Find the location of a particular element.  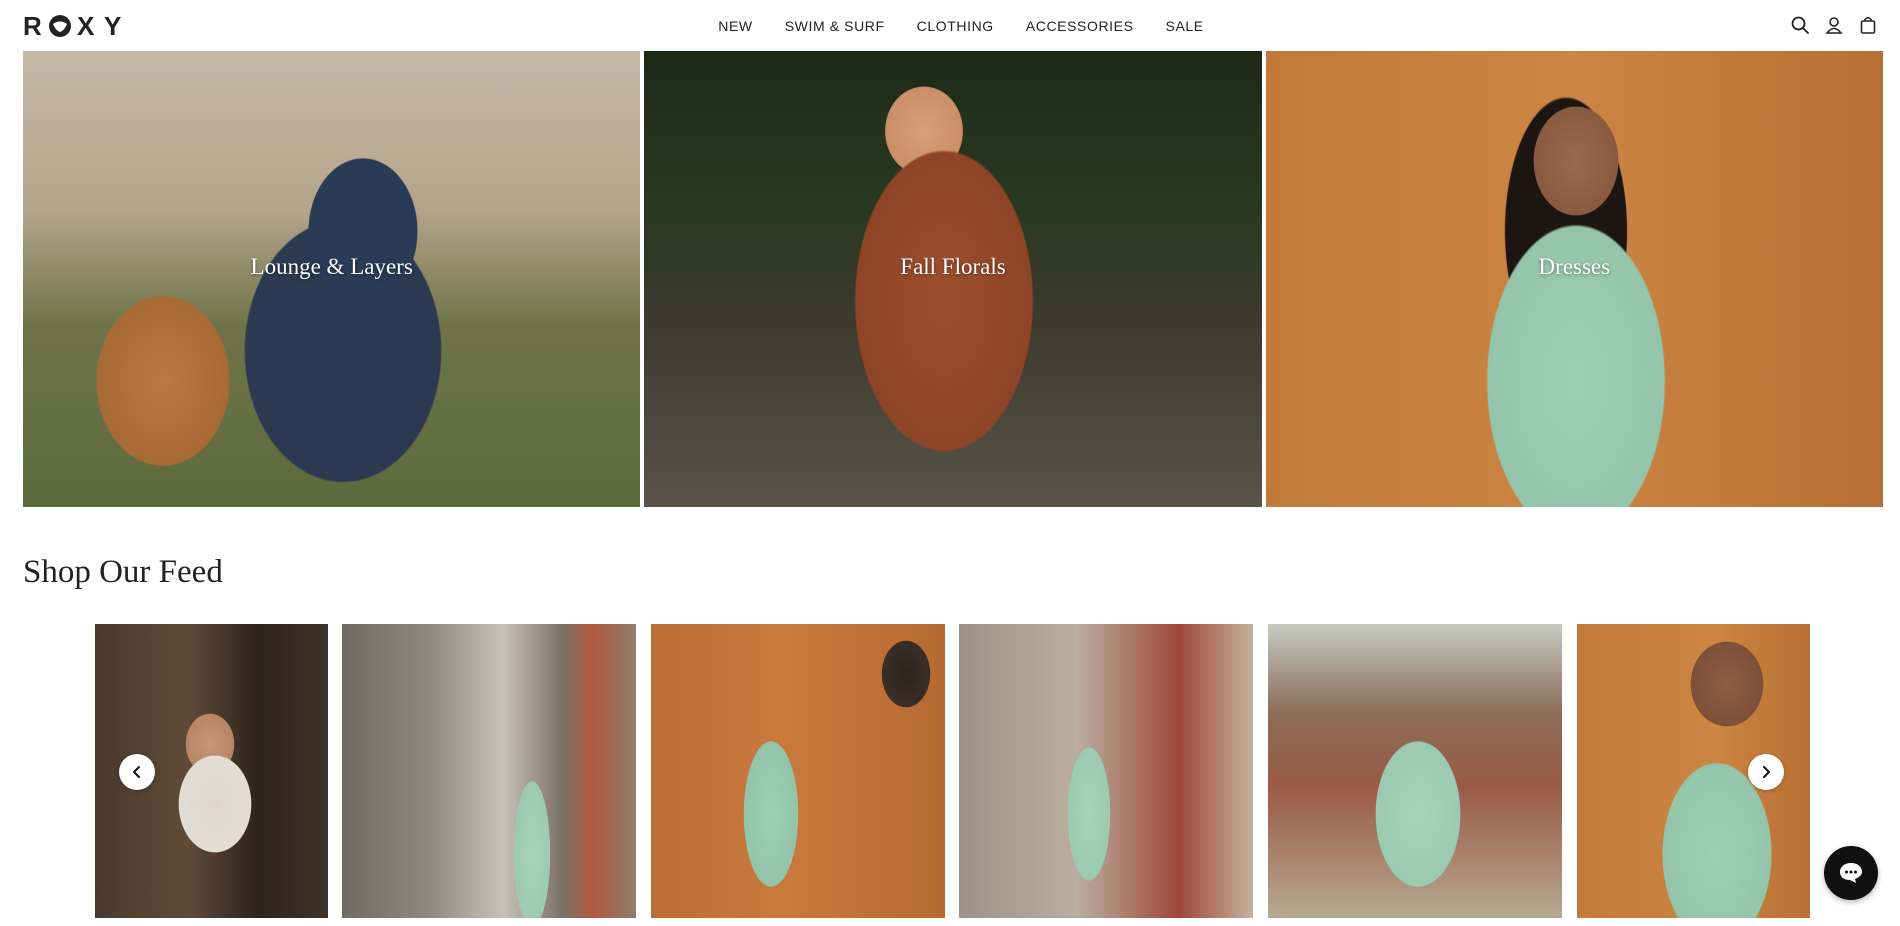

category-label: Fall Florals is located at coordinates (953, 266).